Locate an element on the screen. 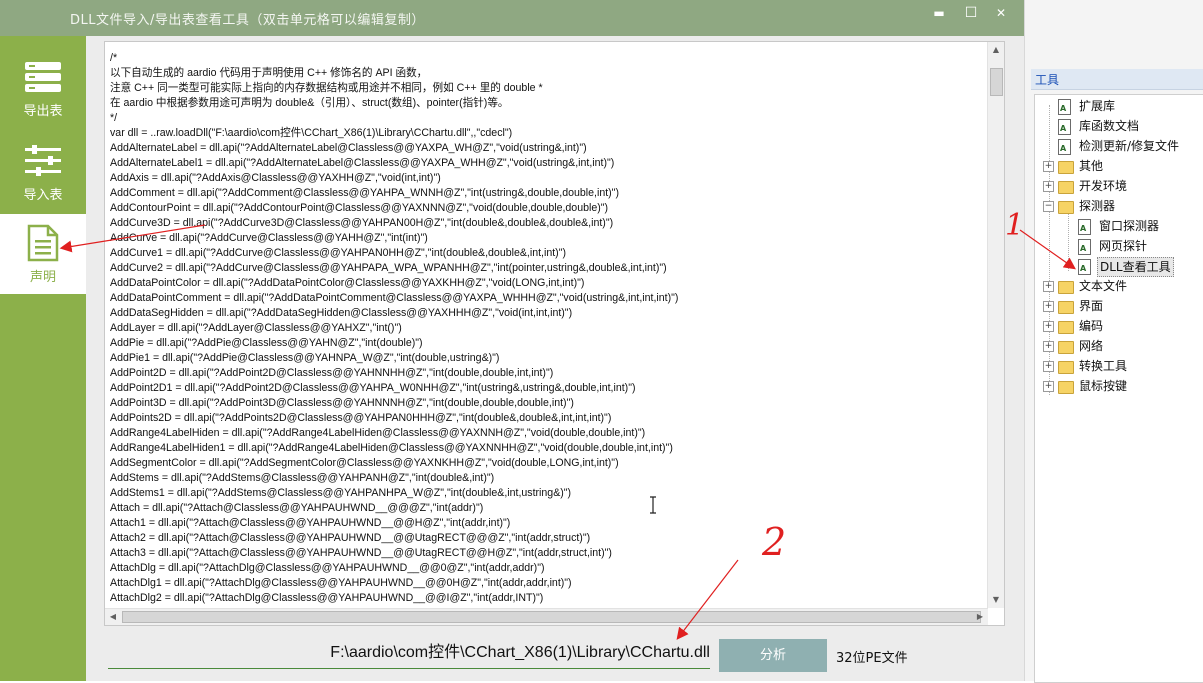 The height and width of the screenshot is (683, 1203). annotation-mark-1: 1 is located at coordinates (1014, 225).